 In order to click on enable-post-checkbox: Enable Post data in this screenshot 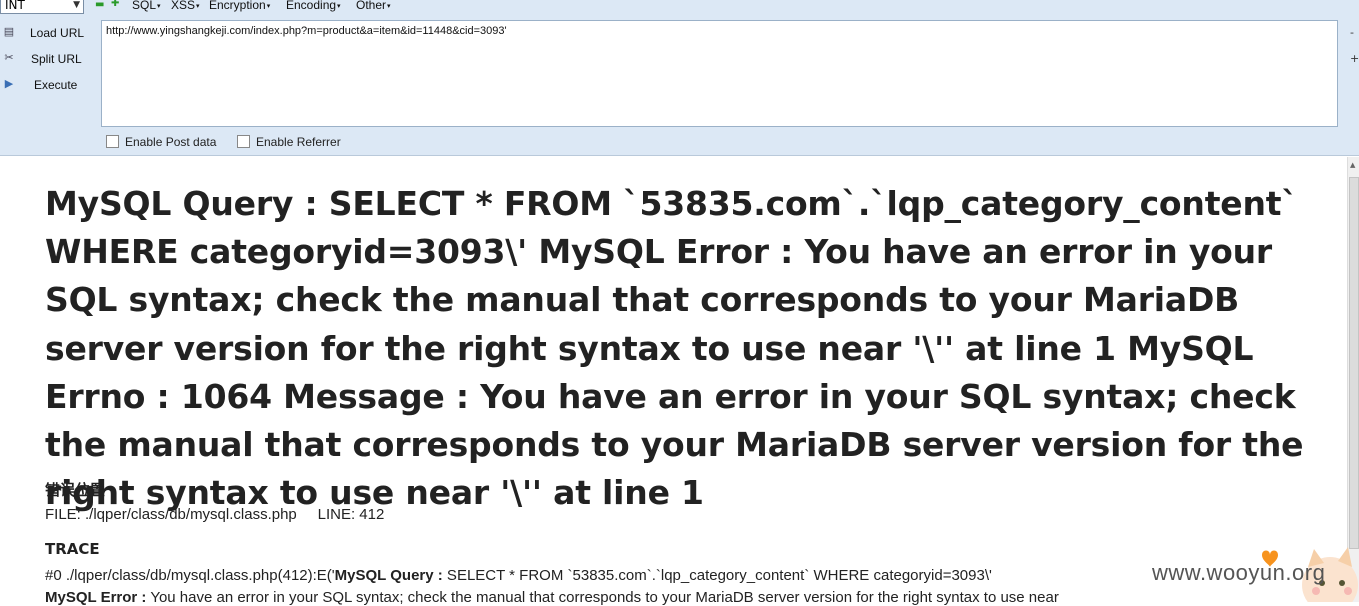, I will do `click(161, 142)`.